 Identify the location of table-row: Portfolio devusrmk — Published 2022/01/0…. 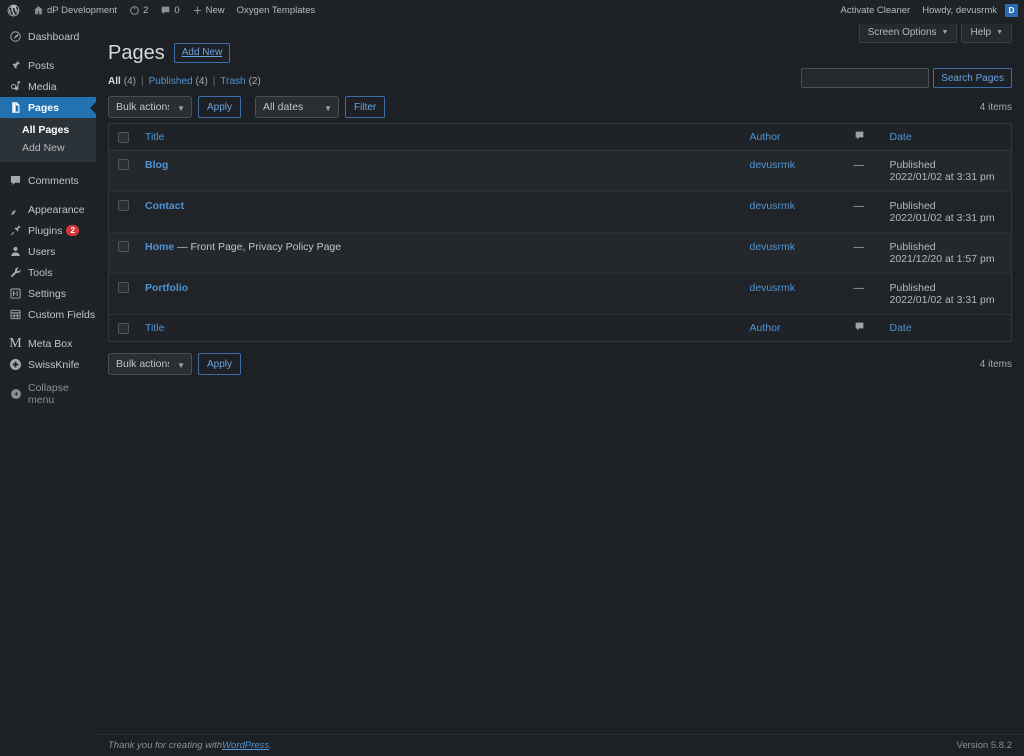
(560, 294).